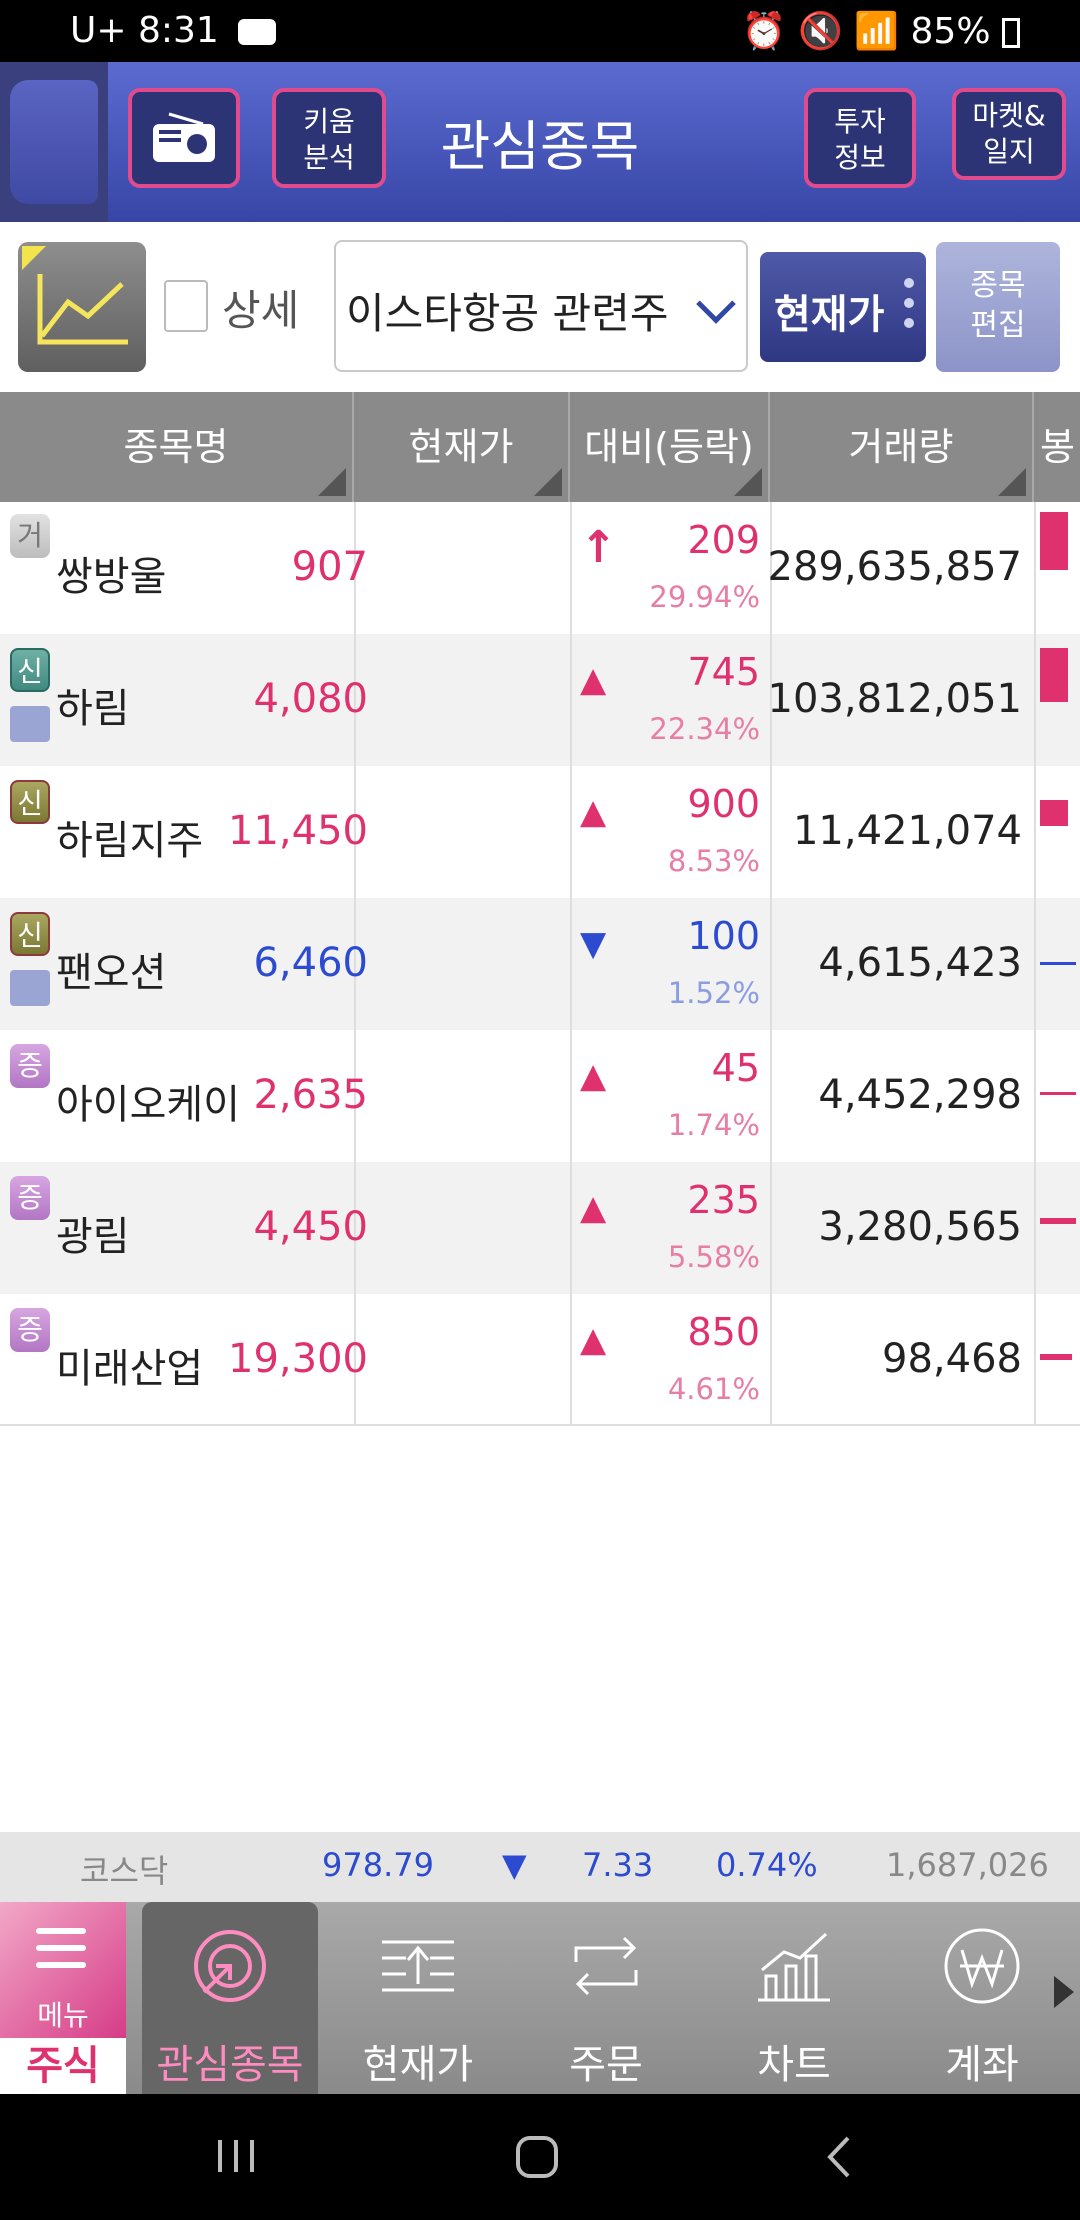 The width and height of the screenshot is (1080, 2220). Describe the element at coordinates (1011, 33) in the screenshot. I see `battery-icon` at that location.